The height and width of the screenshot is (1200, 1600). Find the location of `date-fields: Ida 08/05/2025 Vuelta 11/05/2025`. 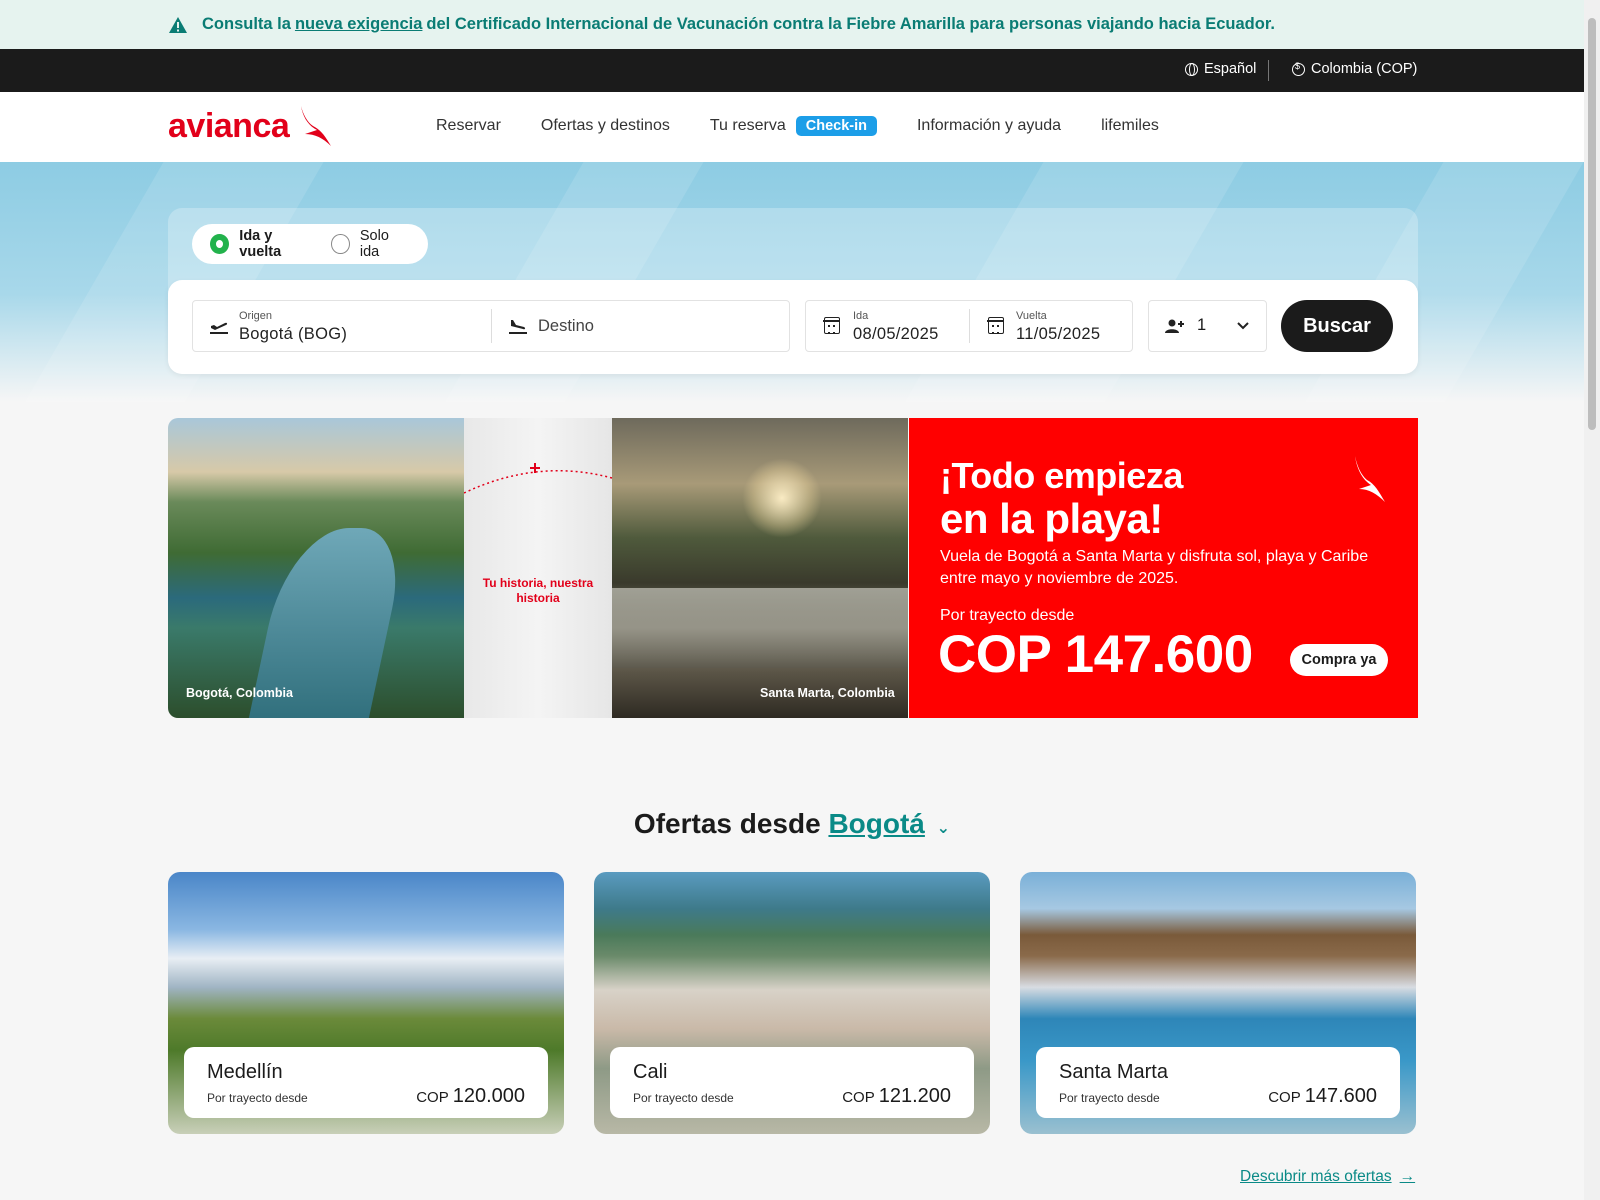

date-fields: Ida 08/05/2025 Vuelta 11/05/2025 is located at coordinates (969, 326).